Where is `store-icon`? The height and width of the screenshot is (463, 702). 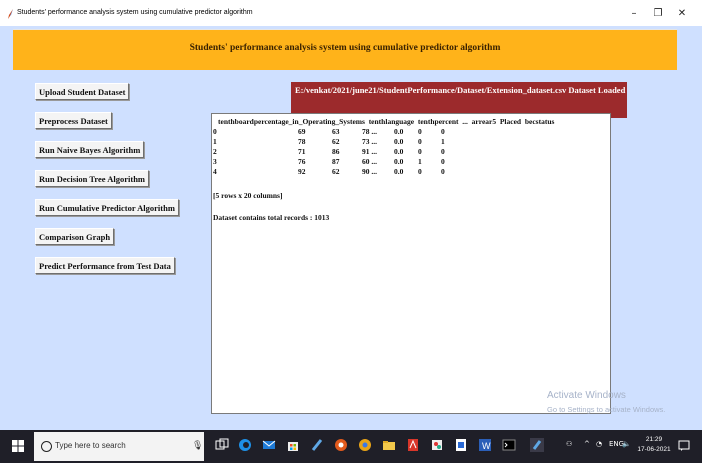
store-icon is located at coordinates (293, 445).